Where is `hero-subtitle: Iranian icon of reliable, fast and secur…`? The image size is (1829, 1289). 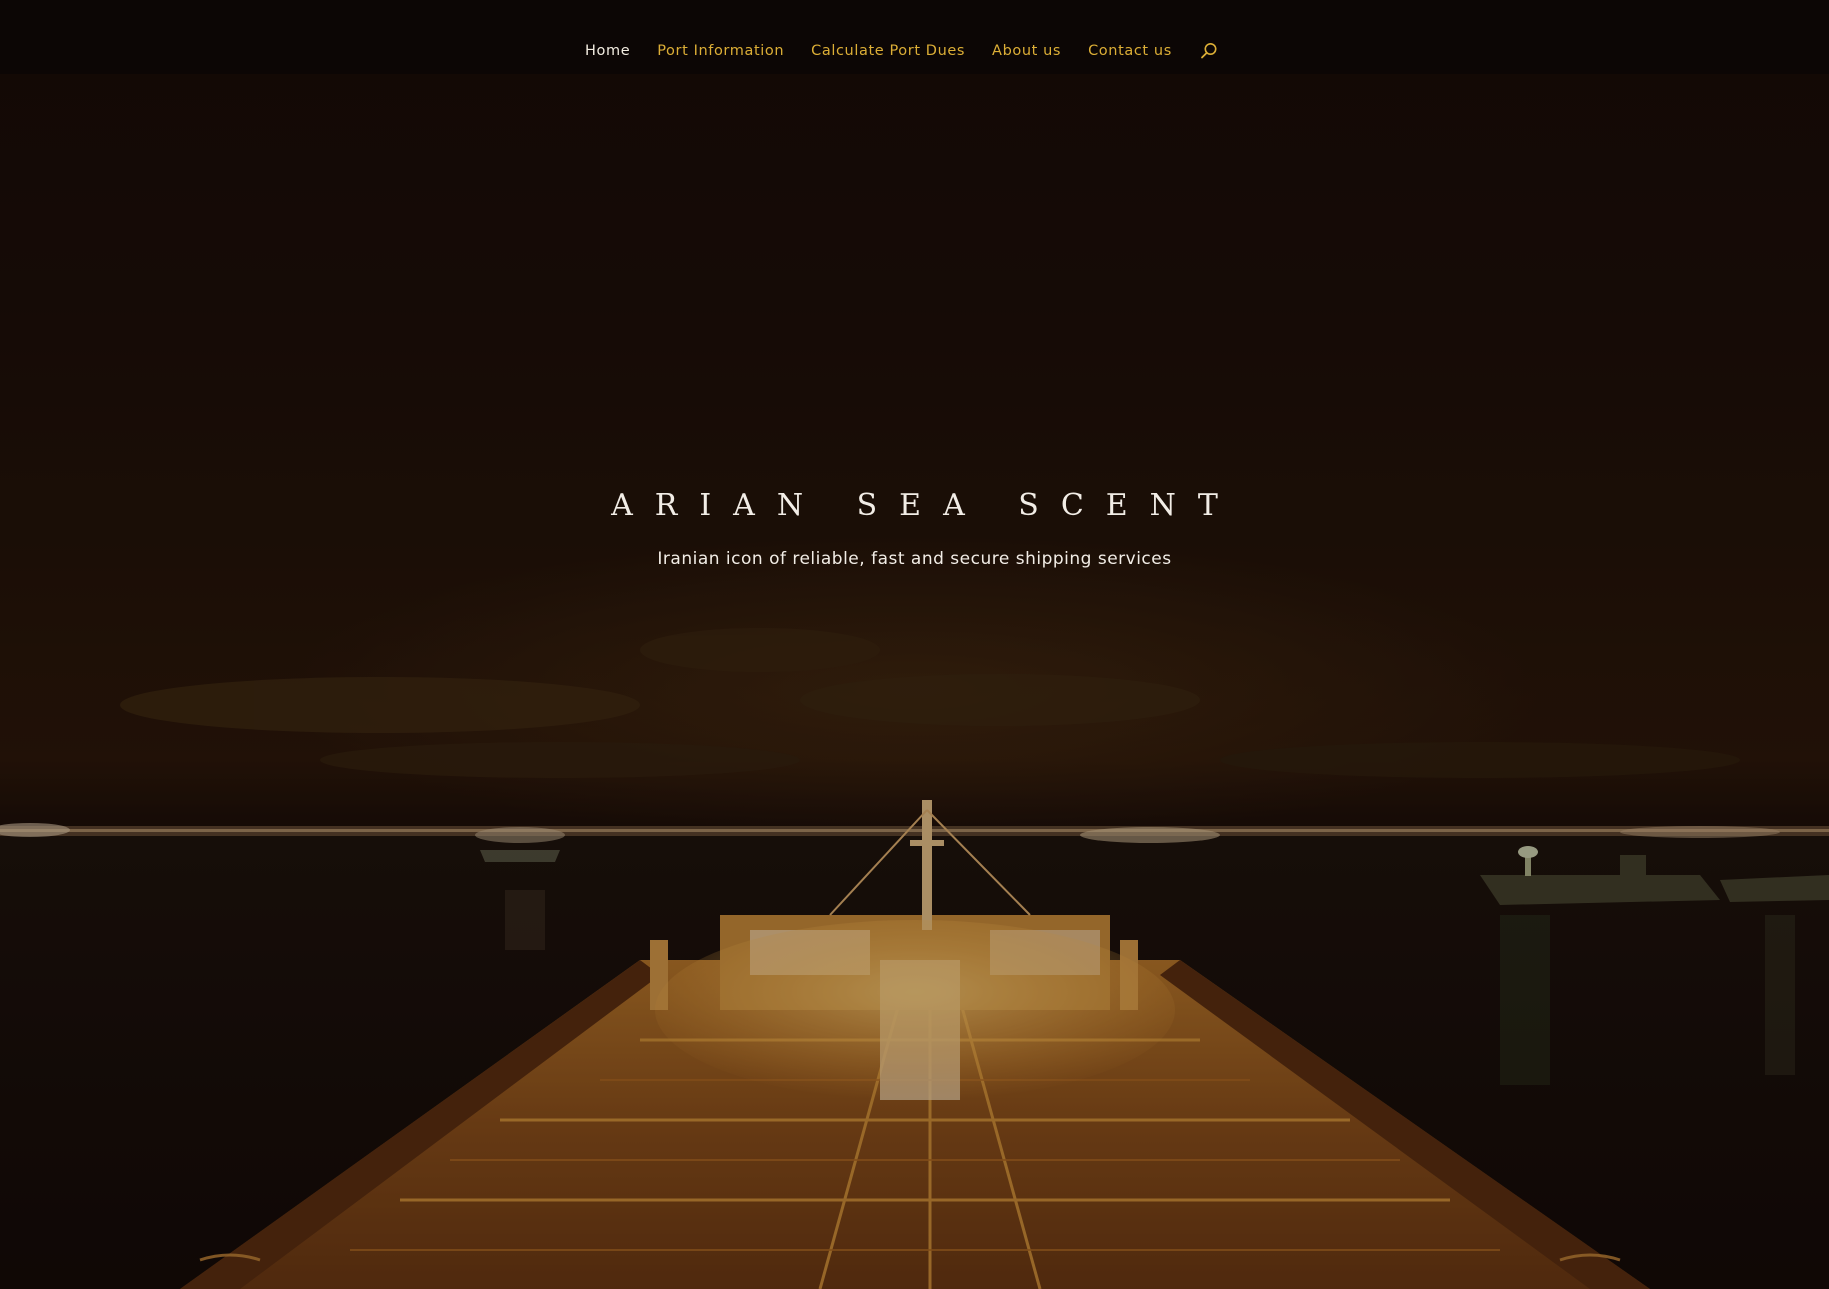
hero-subtitle: Iranian icon of reliable, fast and secur… is located at coordinates (914, 559).